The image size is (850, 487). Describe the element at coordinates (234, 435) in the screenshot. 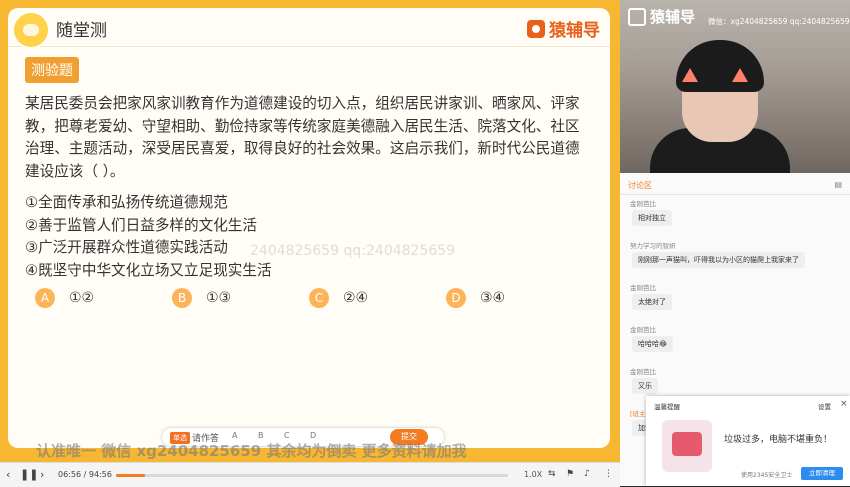

I see `answer-choice-a: A` at that location.